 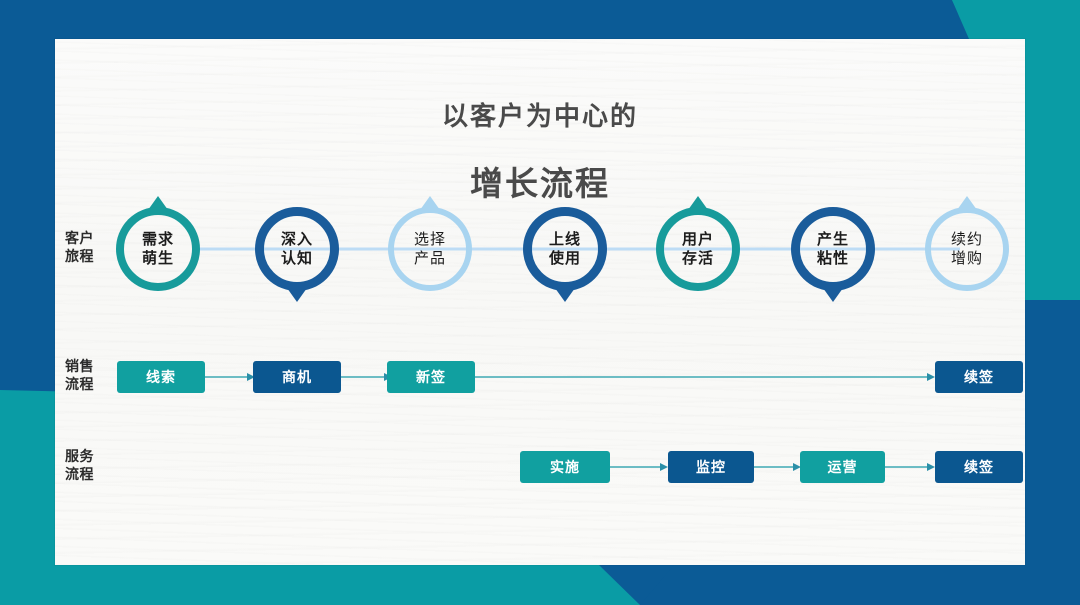 I want to click on service-box-4: 续签, so click(x=979, y=467).